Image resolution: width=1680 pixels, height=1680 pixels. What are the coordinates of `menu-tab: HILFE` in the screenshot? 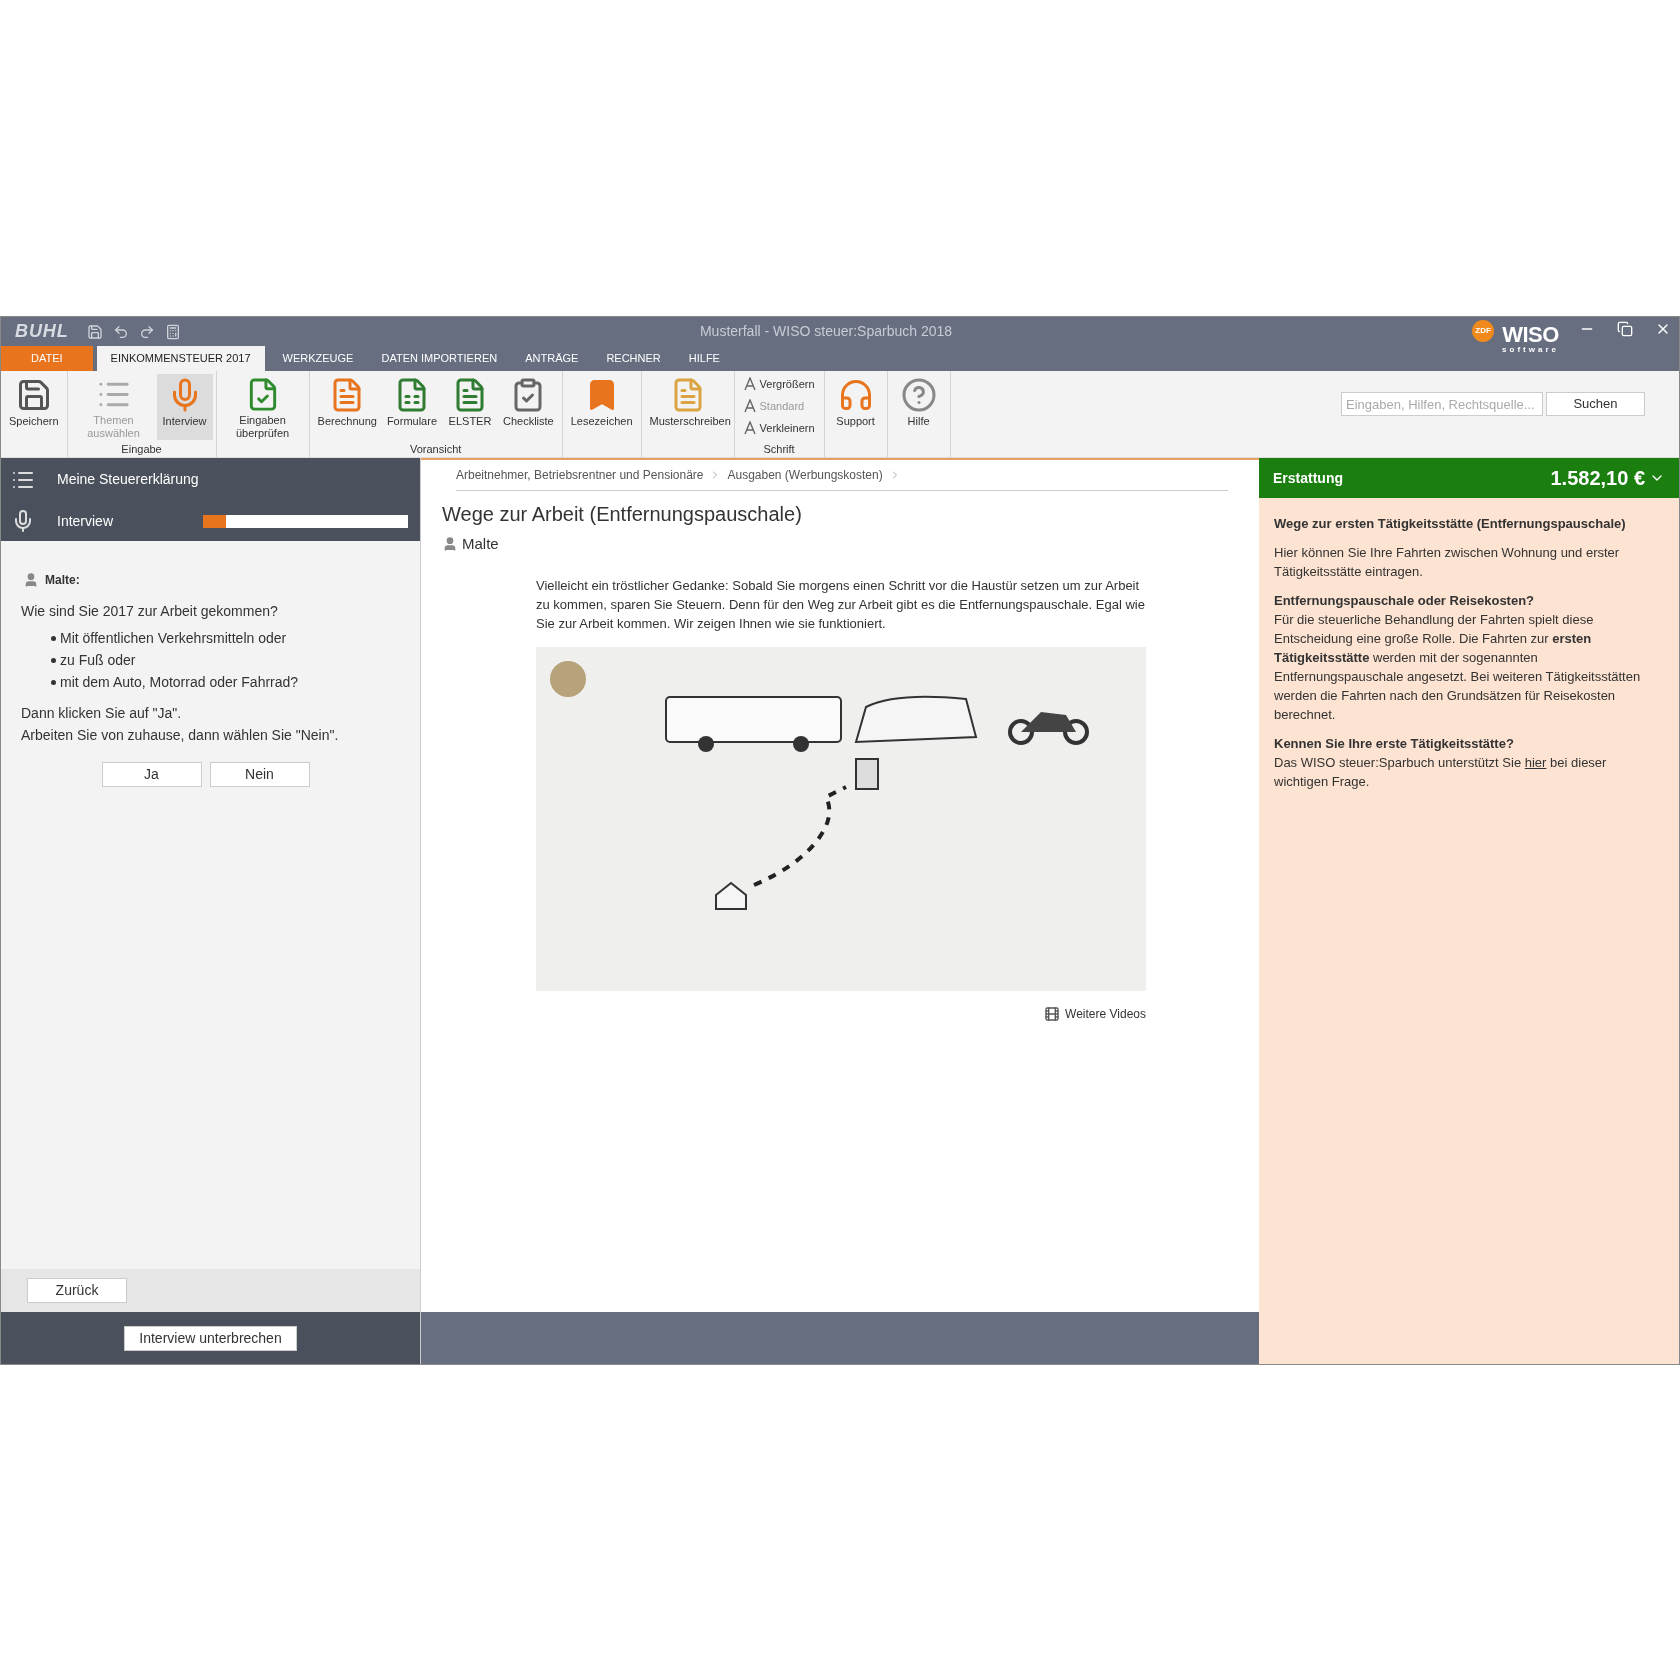 It's located at (704, 358).